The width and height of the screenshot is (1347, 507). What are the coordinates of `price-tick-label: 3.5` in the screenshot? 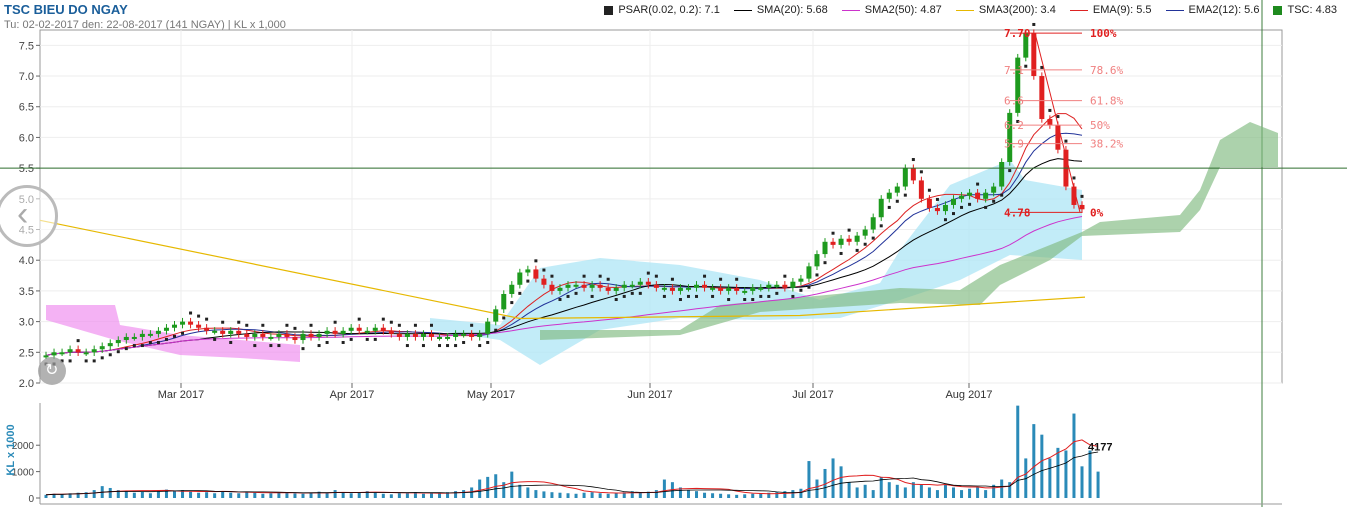 It's located at (26, 292).